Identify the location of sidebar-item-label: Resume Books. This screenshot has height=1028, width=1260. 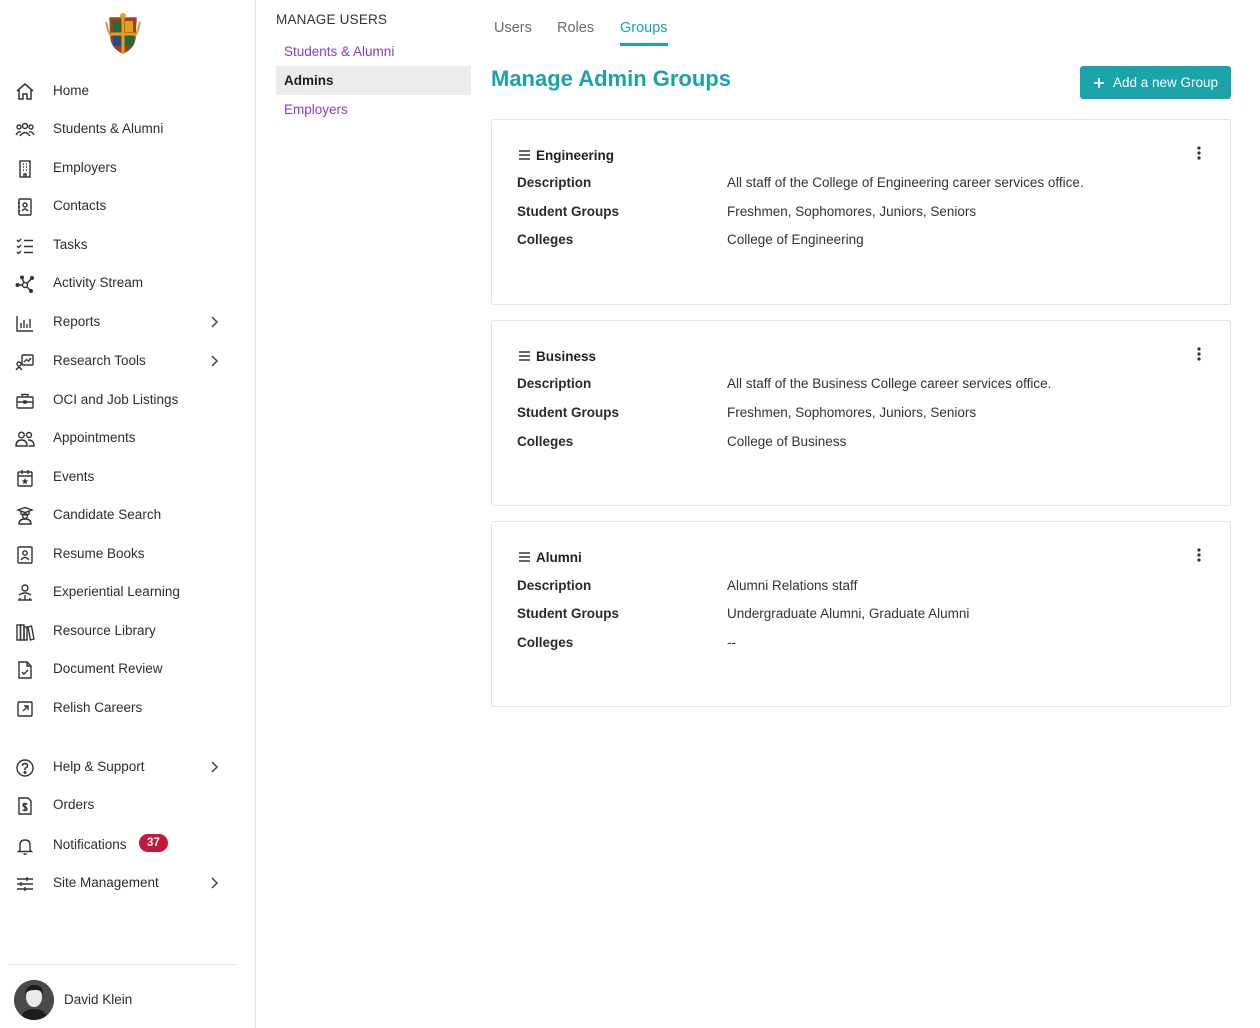
(99, 553).